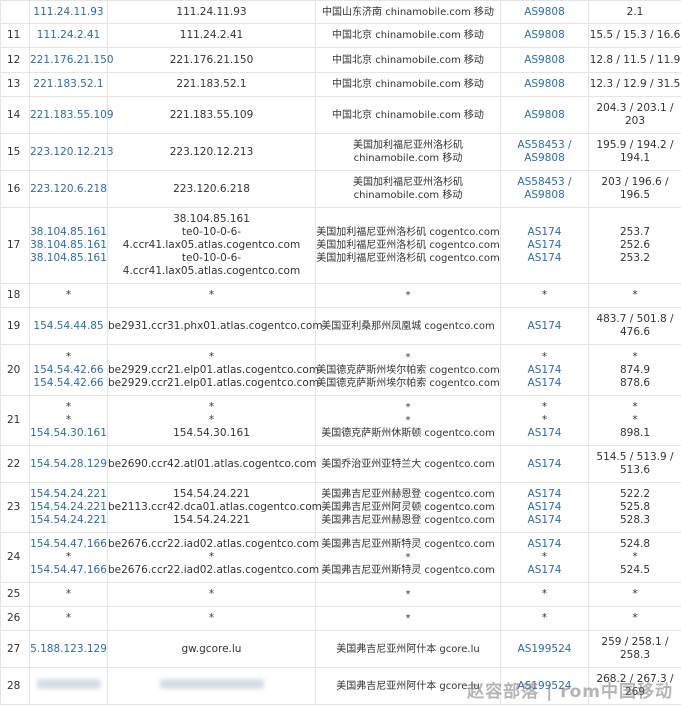  Describe the element at coordinates (635, 544) in the screenshot. I see `latency-cell-line: 524.8` at that location.